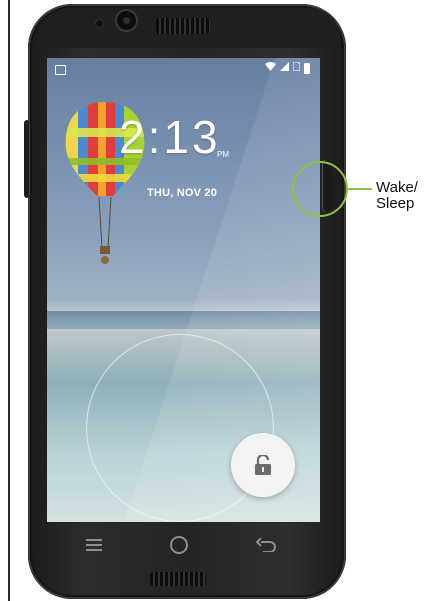  I want to click on clock-am-pm: PM, so click(223, 154).